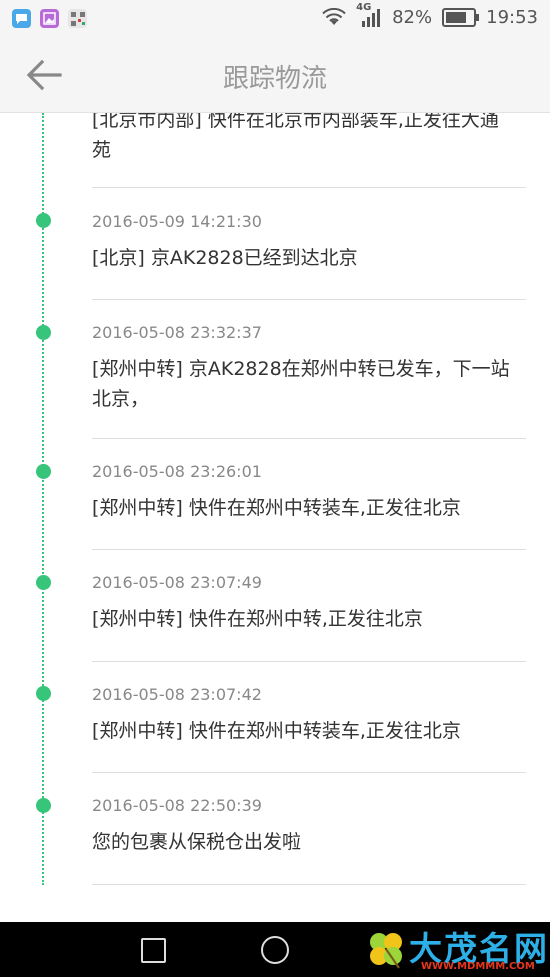  What do you see at coordinates (43, 499) in the screenshot?
I see `timeline-line` at bounding box center [43, 499].